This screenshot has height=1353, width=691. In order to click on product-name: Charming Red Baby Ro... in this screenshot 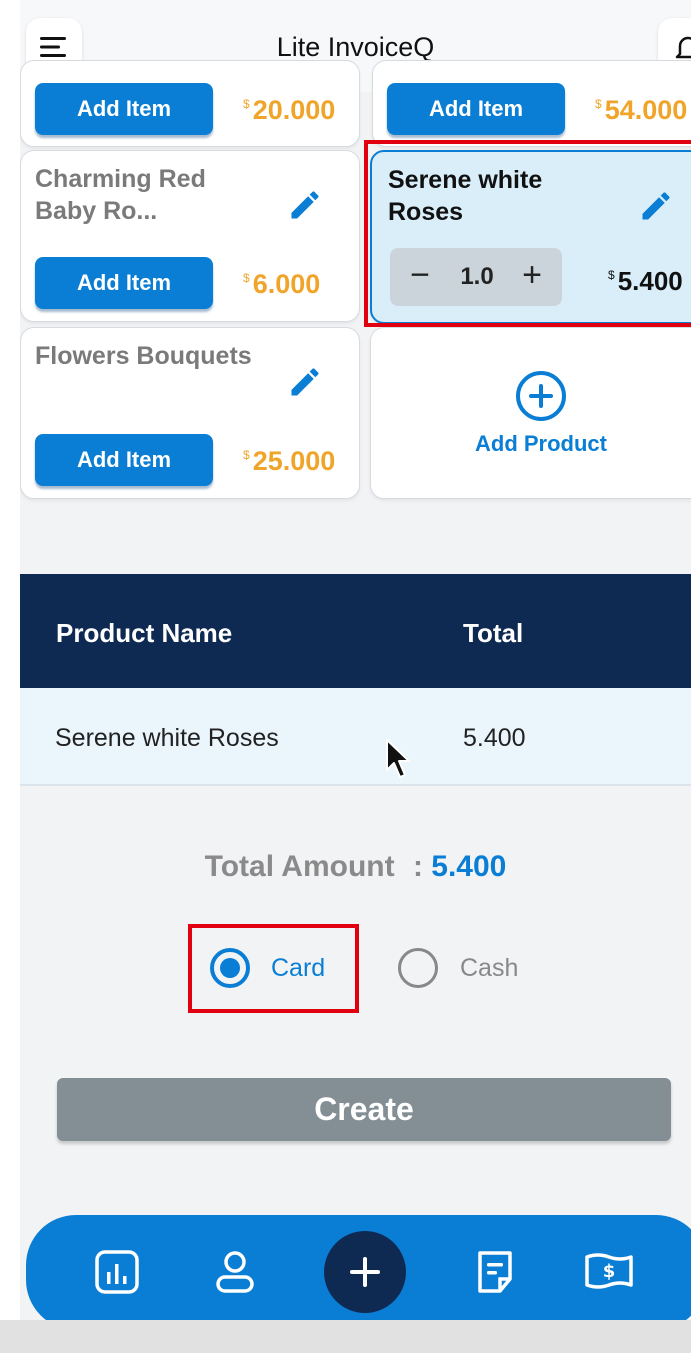, I will do `click(120, 195)`.